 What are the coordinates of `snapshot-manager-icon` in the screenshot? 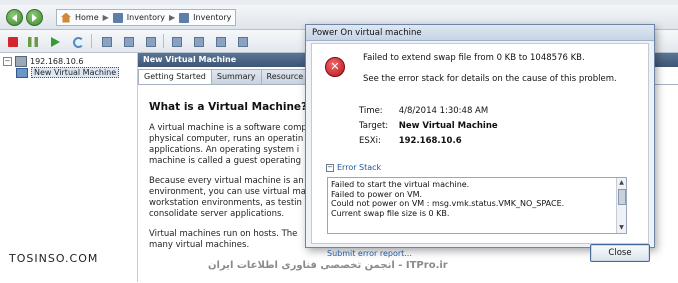 It's located at (151, 42).